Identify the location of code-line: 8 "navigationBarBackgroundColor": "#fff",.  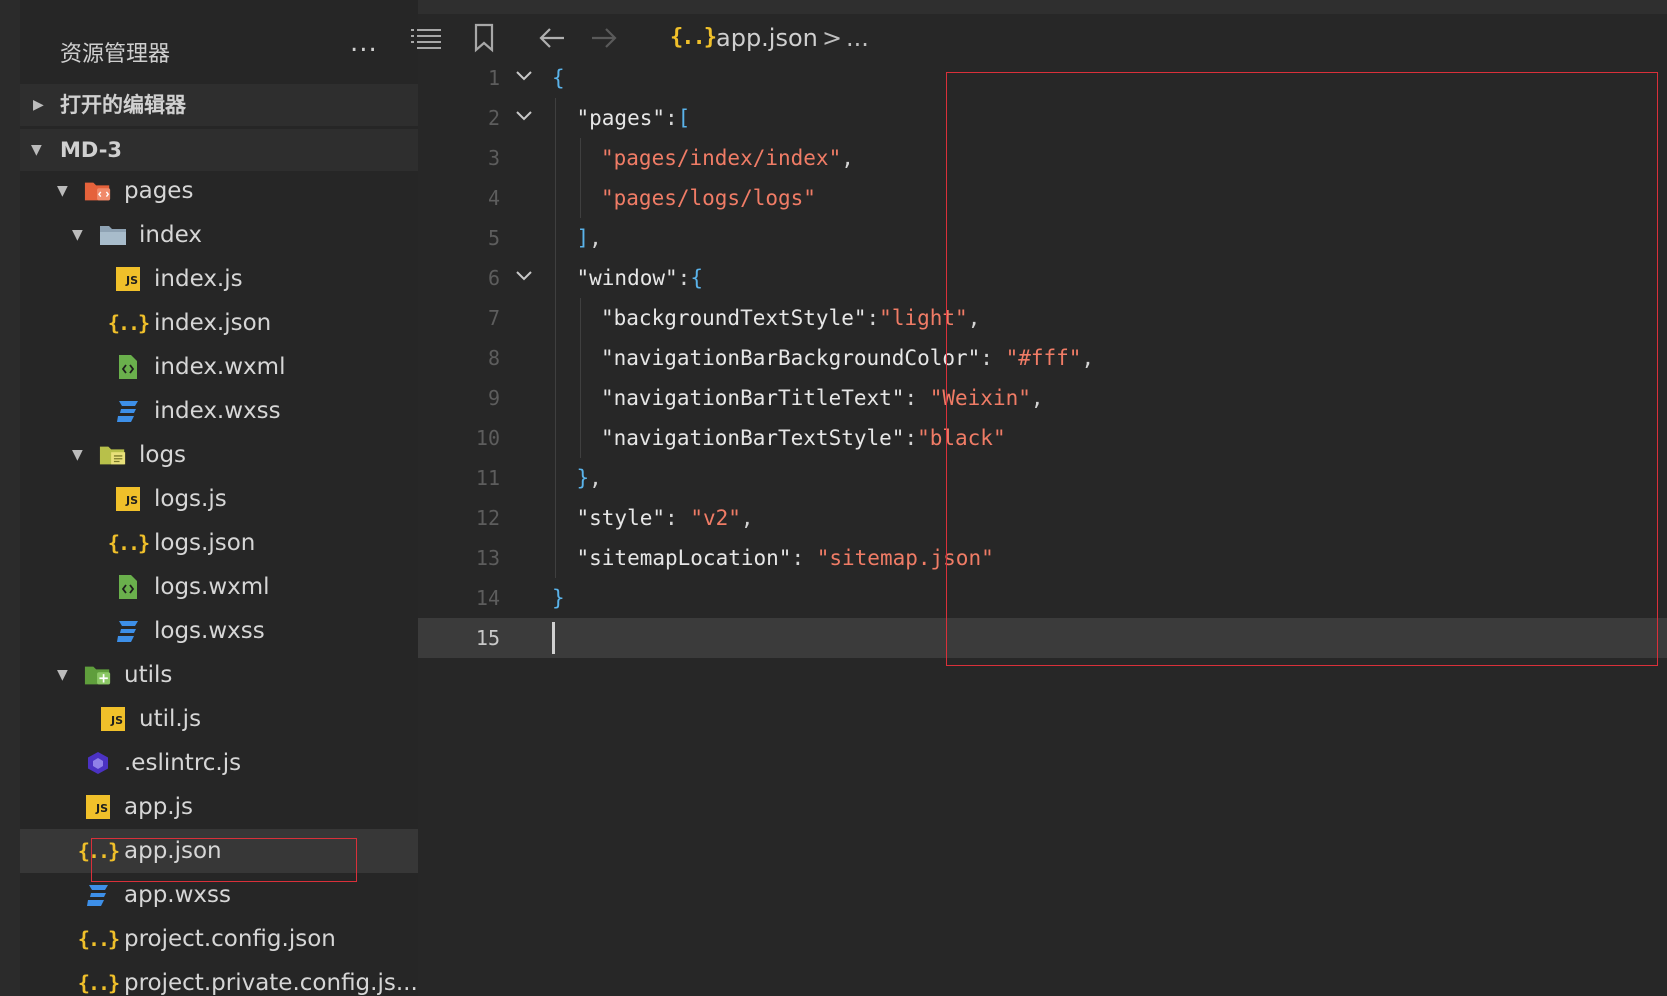
(1042, 358).